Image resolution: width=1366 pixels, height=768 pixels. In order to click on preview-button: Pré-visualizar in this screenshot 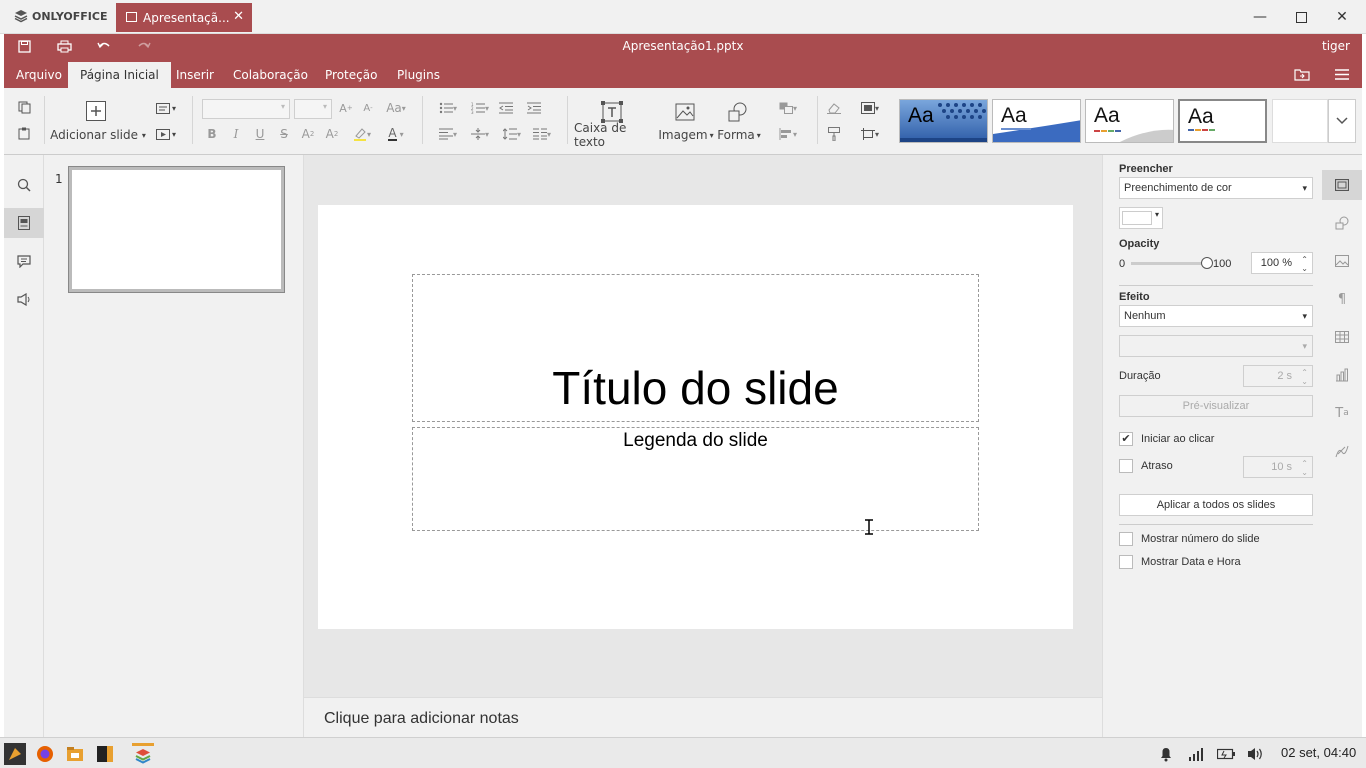, I will do `click(1216, 406)`.